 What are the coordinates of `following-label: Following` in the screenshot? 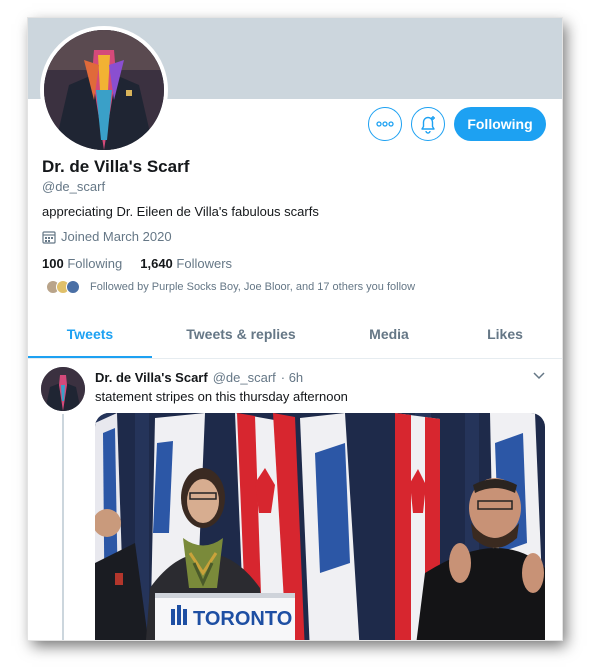 It's located at (95, 263).